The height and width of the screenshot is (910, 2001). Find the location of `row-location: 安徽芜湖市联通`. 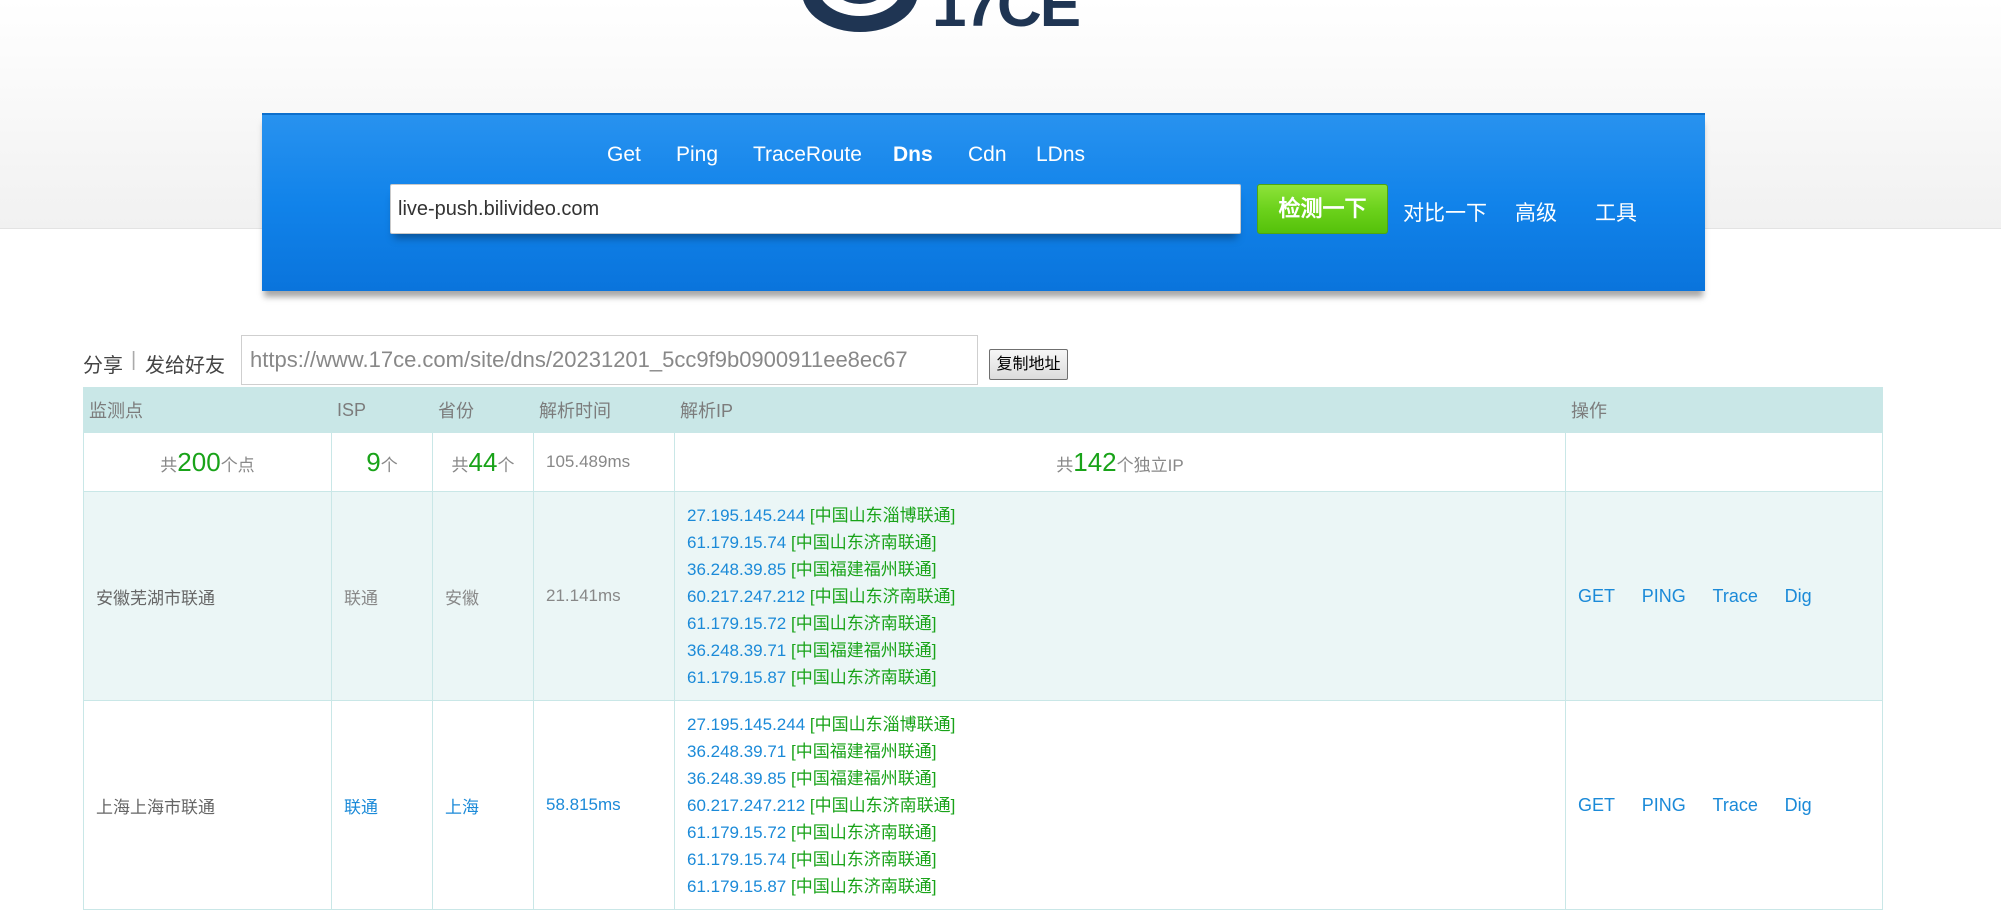

row-location: 安徽芜湖市联通 is located at coordinates (207, 596).